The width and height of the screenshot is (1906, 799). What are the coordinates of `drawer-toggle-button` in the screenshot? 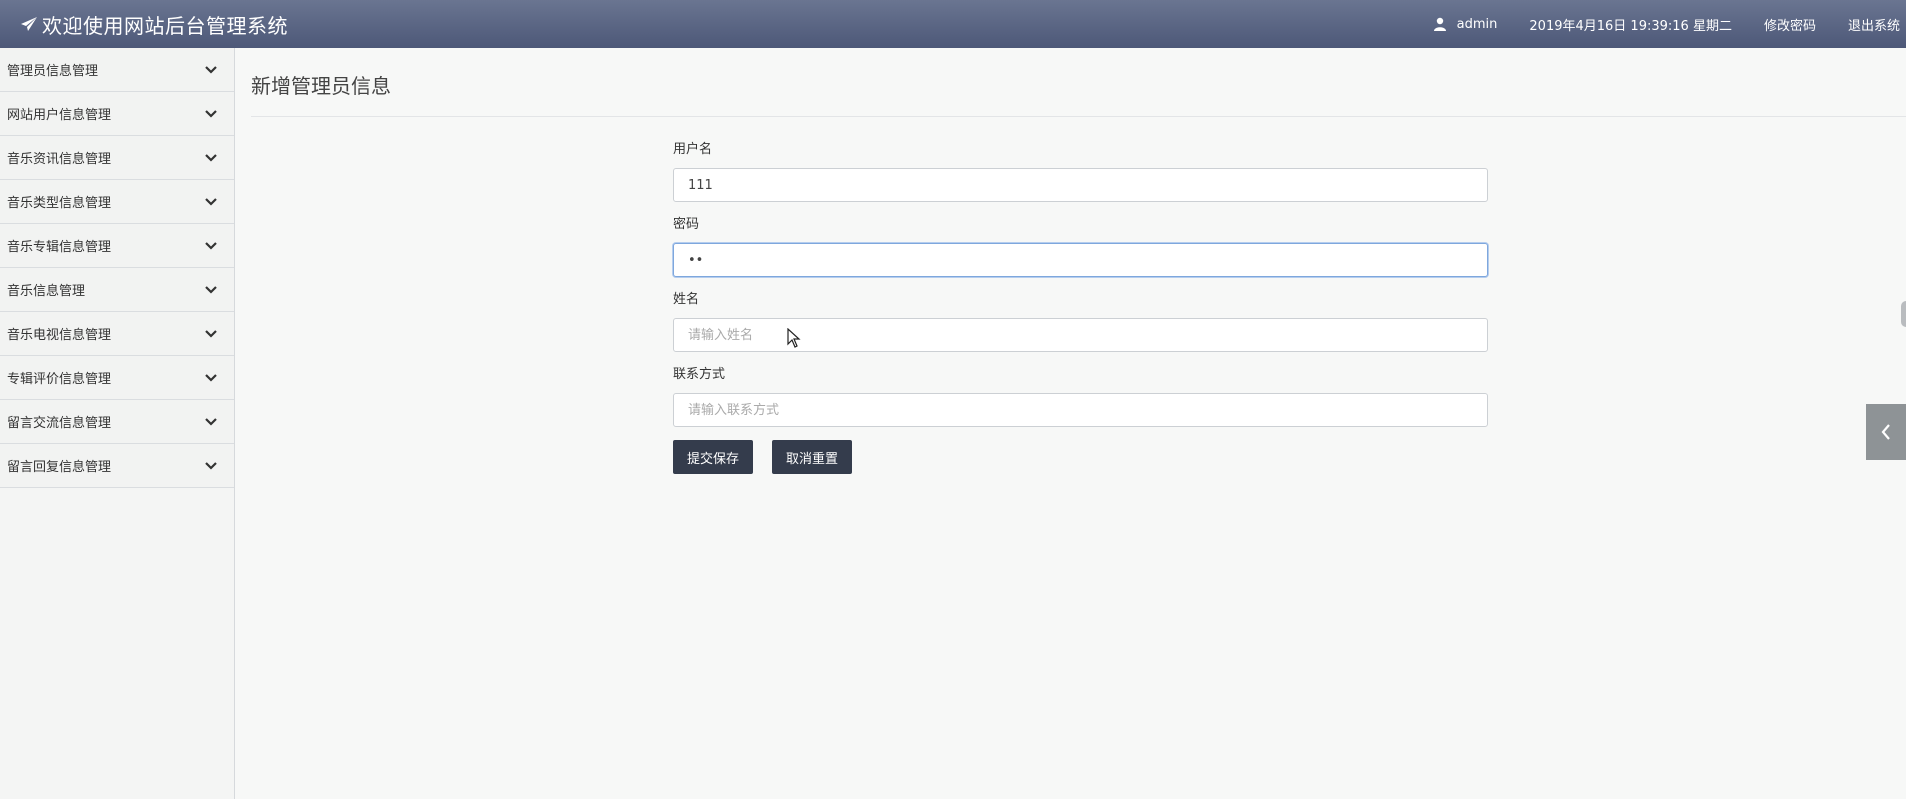 It's located at (1886, 432).